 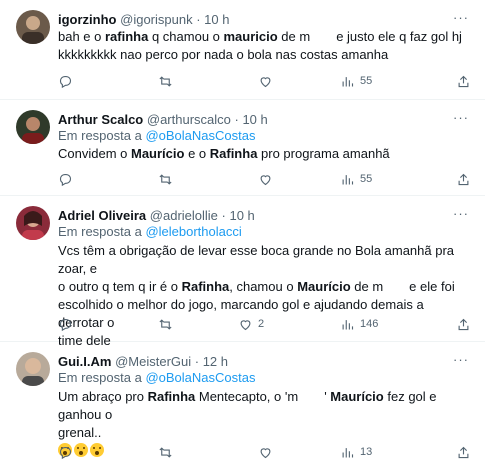 I want to click on tweet-header: Gui.I.Am @MeisterGui · 12 h, so click(x=143, y=361).